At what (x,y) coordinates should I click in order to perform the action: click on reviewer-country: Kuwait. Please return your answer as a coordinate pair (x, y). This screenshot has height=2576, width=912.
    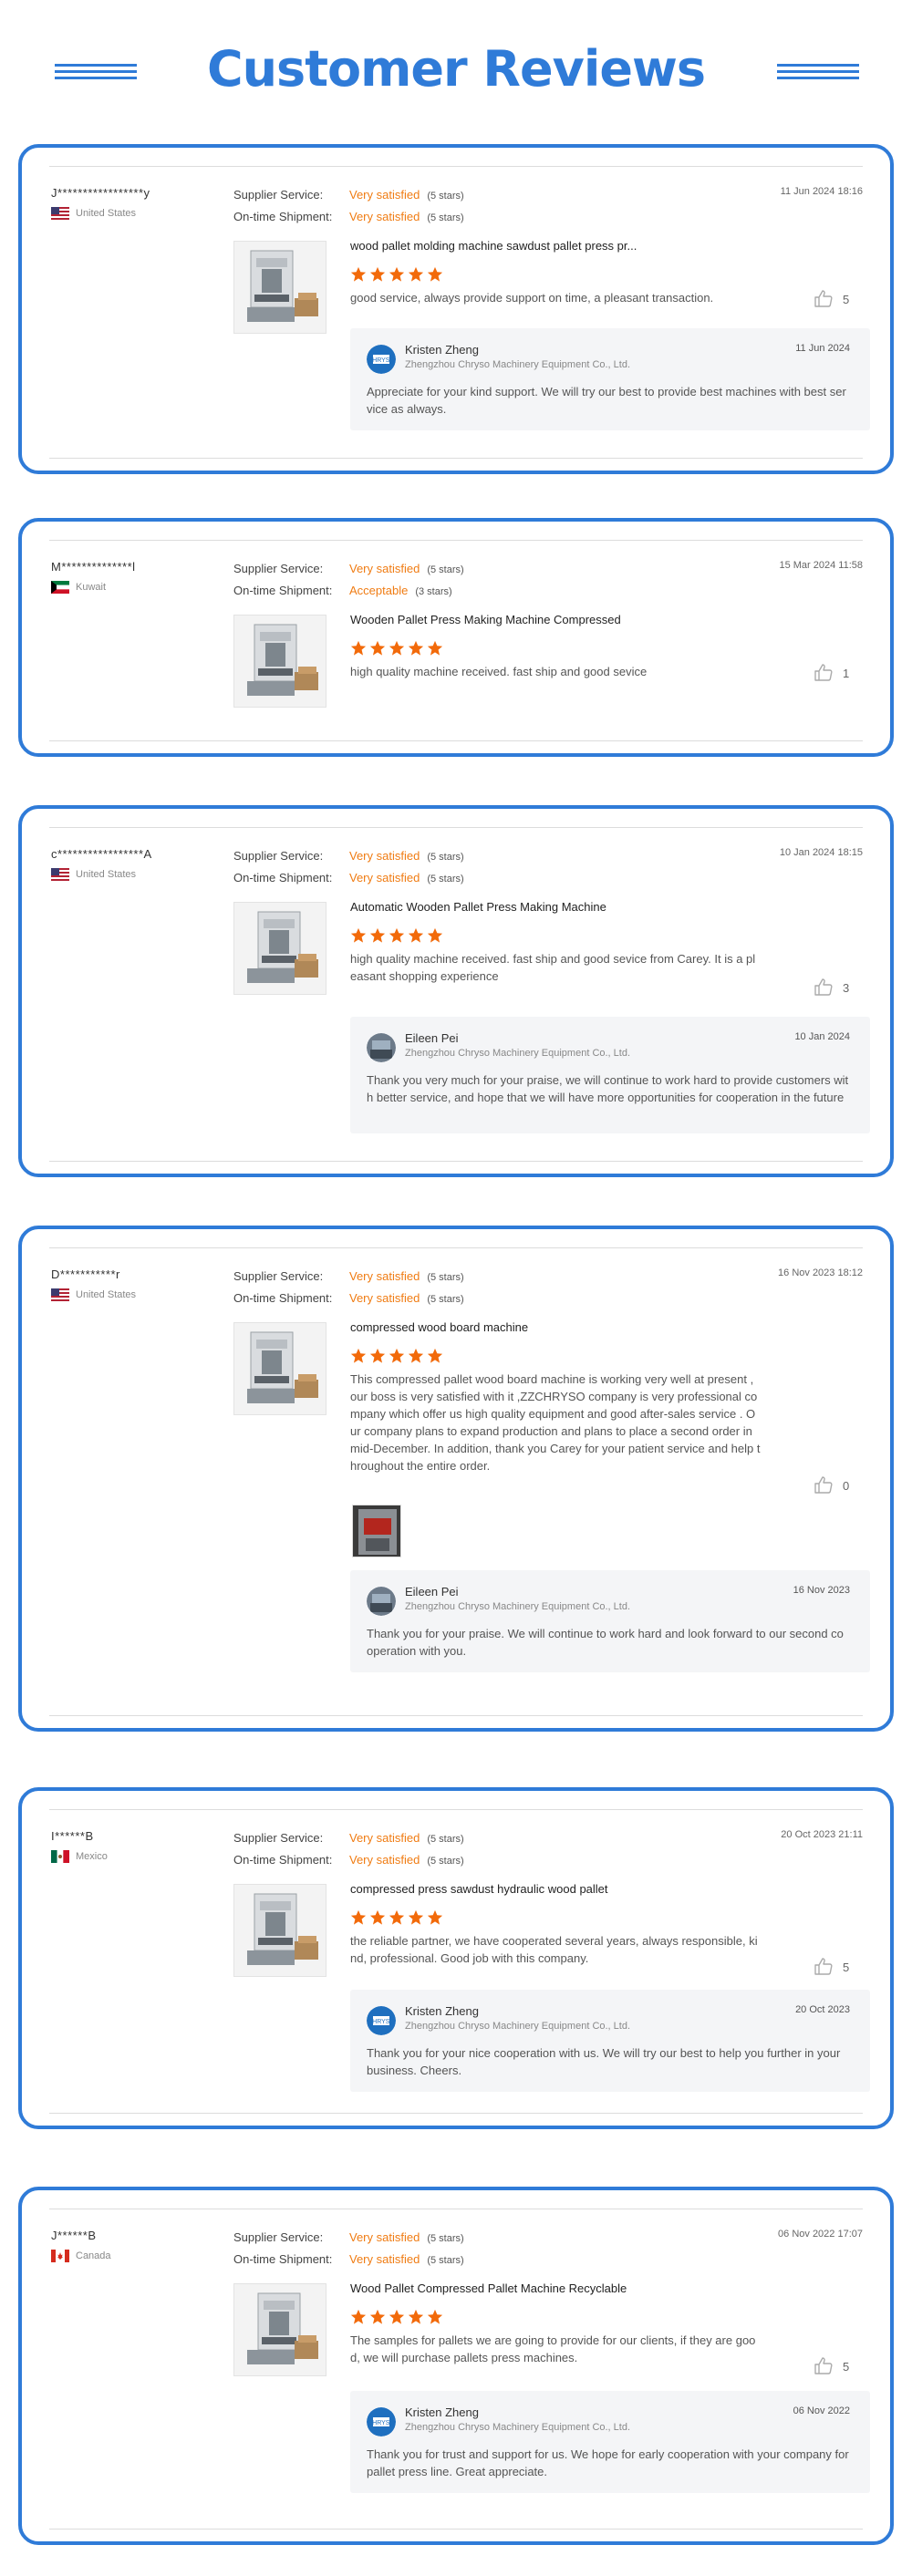
    Looking at the image, I should click on (142, 587).